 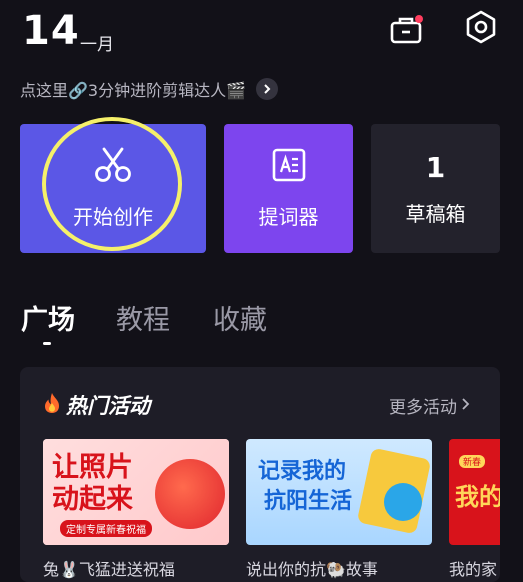 What do you see at coordinates (97, 45) in the screenshot?
I see `date-month: 一月` at bounding box center [97, 45].